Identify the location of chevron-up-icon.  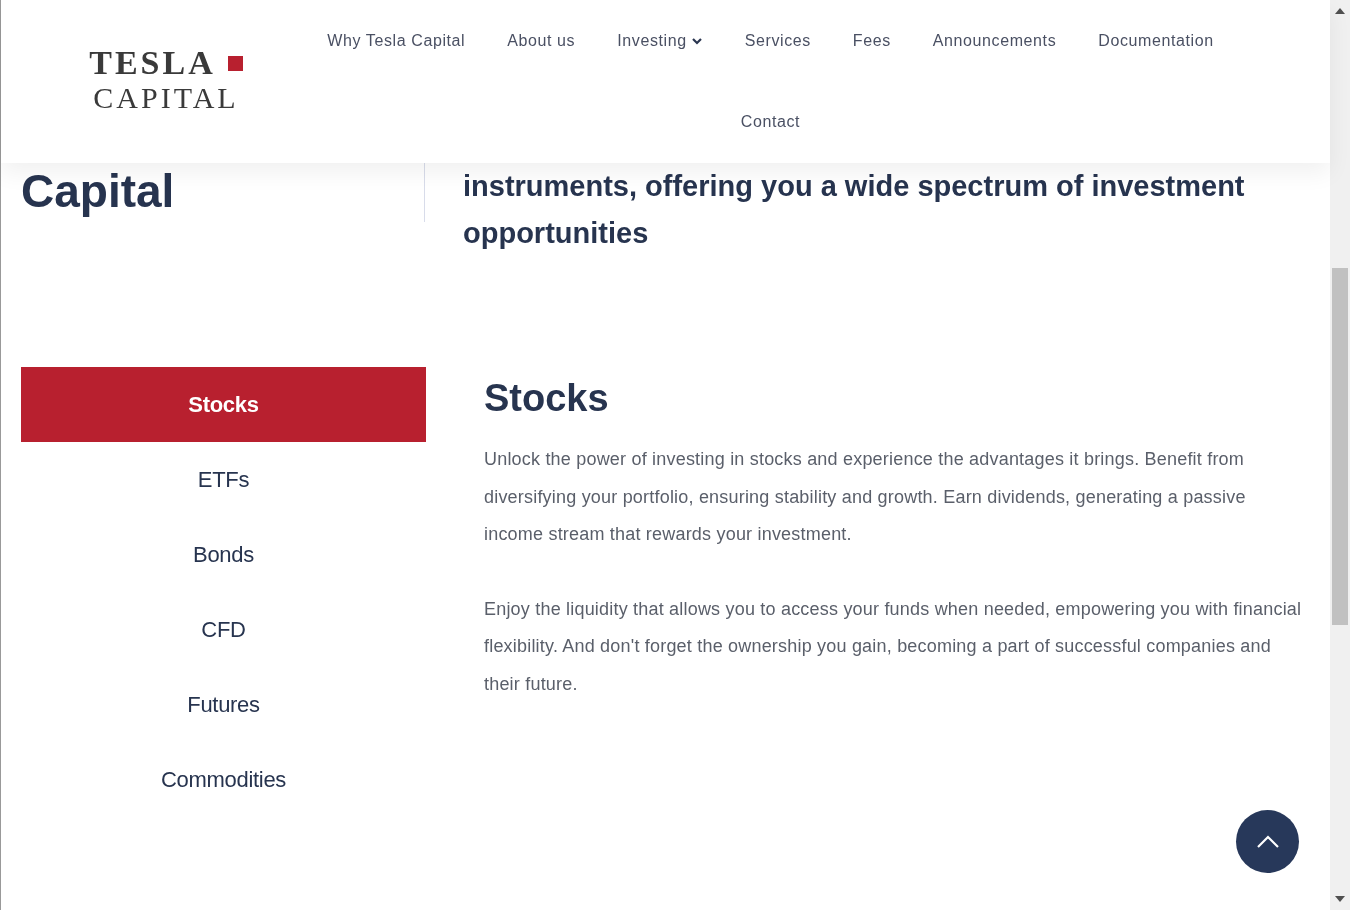
(1267, 841).